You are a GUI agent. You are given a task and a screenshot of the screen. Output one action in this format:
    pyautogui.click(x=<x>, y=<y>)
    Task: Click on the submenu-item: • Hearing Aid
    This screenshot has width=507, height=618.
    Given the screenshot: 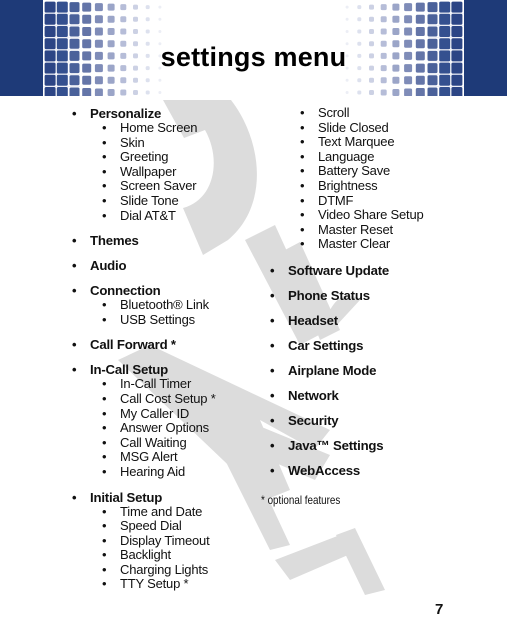 What is the action you would take?
    pyautogui.click(x=144, y=471)
    